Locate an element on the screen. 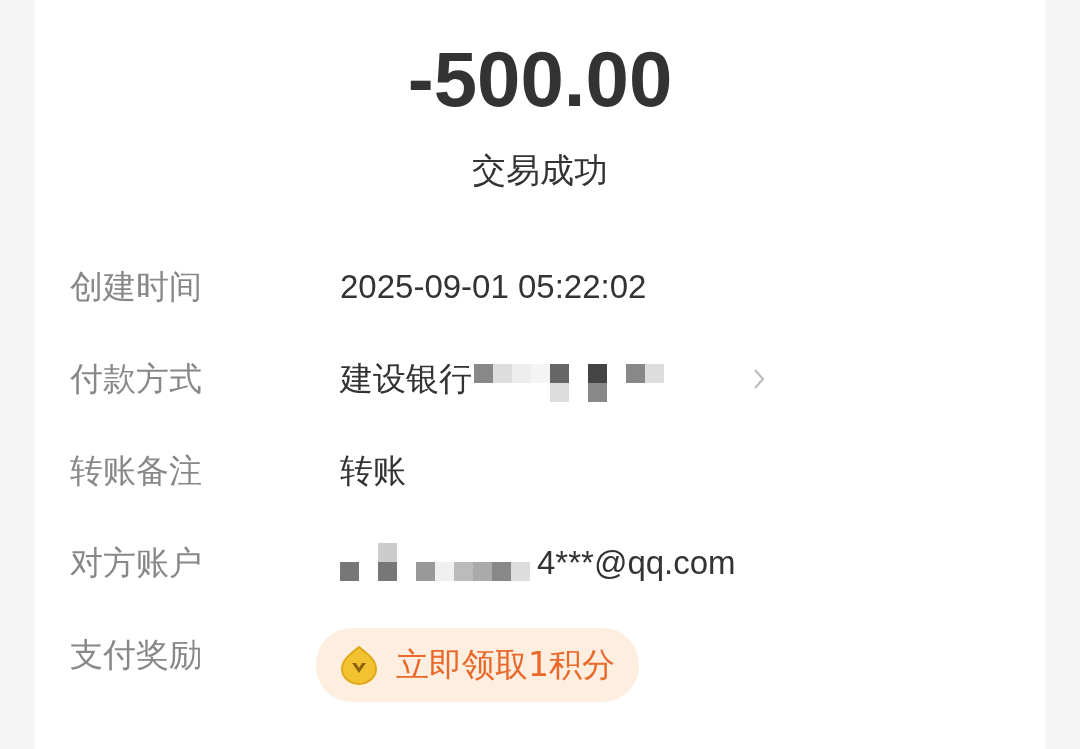  detail-label: 创建时间 is located at coordinates (136, 286).